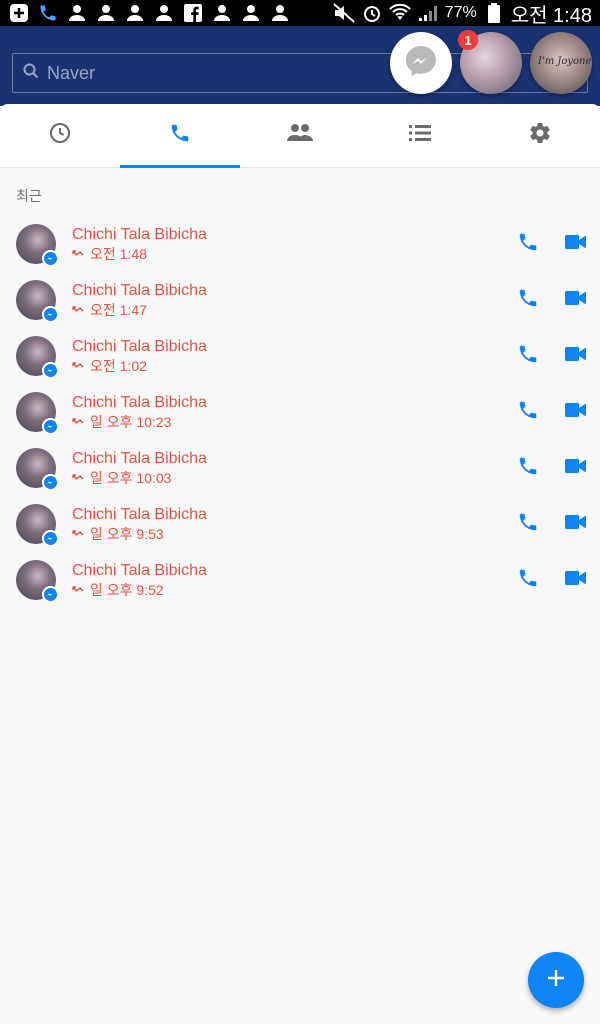 The width and height of the screenshot is (600, 1024). Describe the element at coordinates (344, 13) in the screenshot. I see `mute-icon` at that location.